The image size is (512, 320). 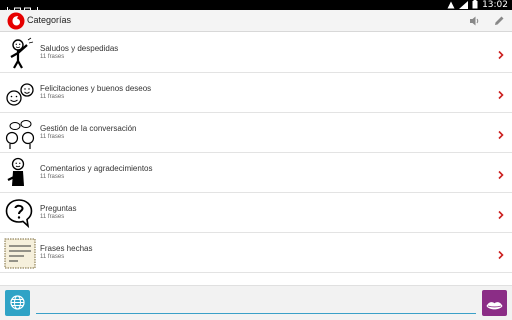 What do you see at coordinates (20, 53) in the screenshot?
I see `greeting-person-icon` at bounding box center [20, 53].